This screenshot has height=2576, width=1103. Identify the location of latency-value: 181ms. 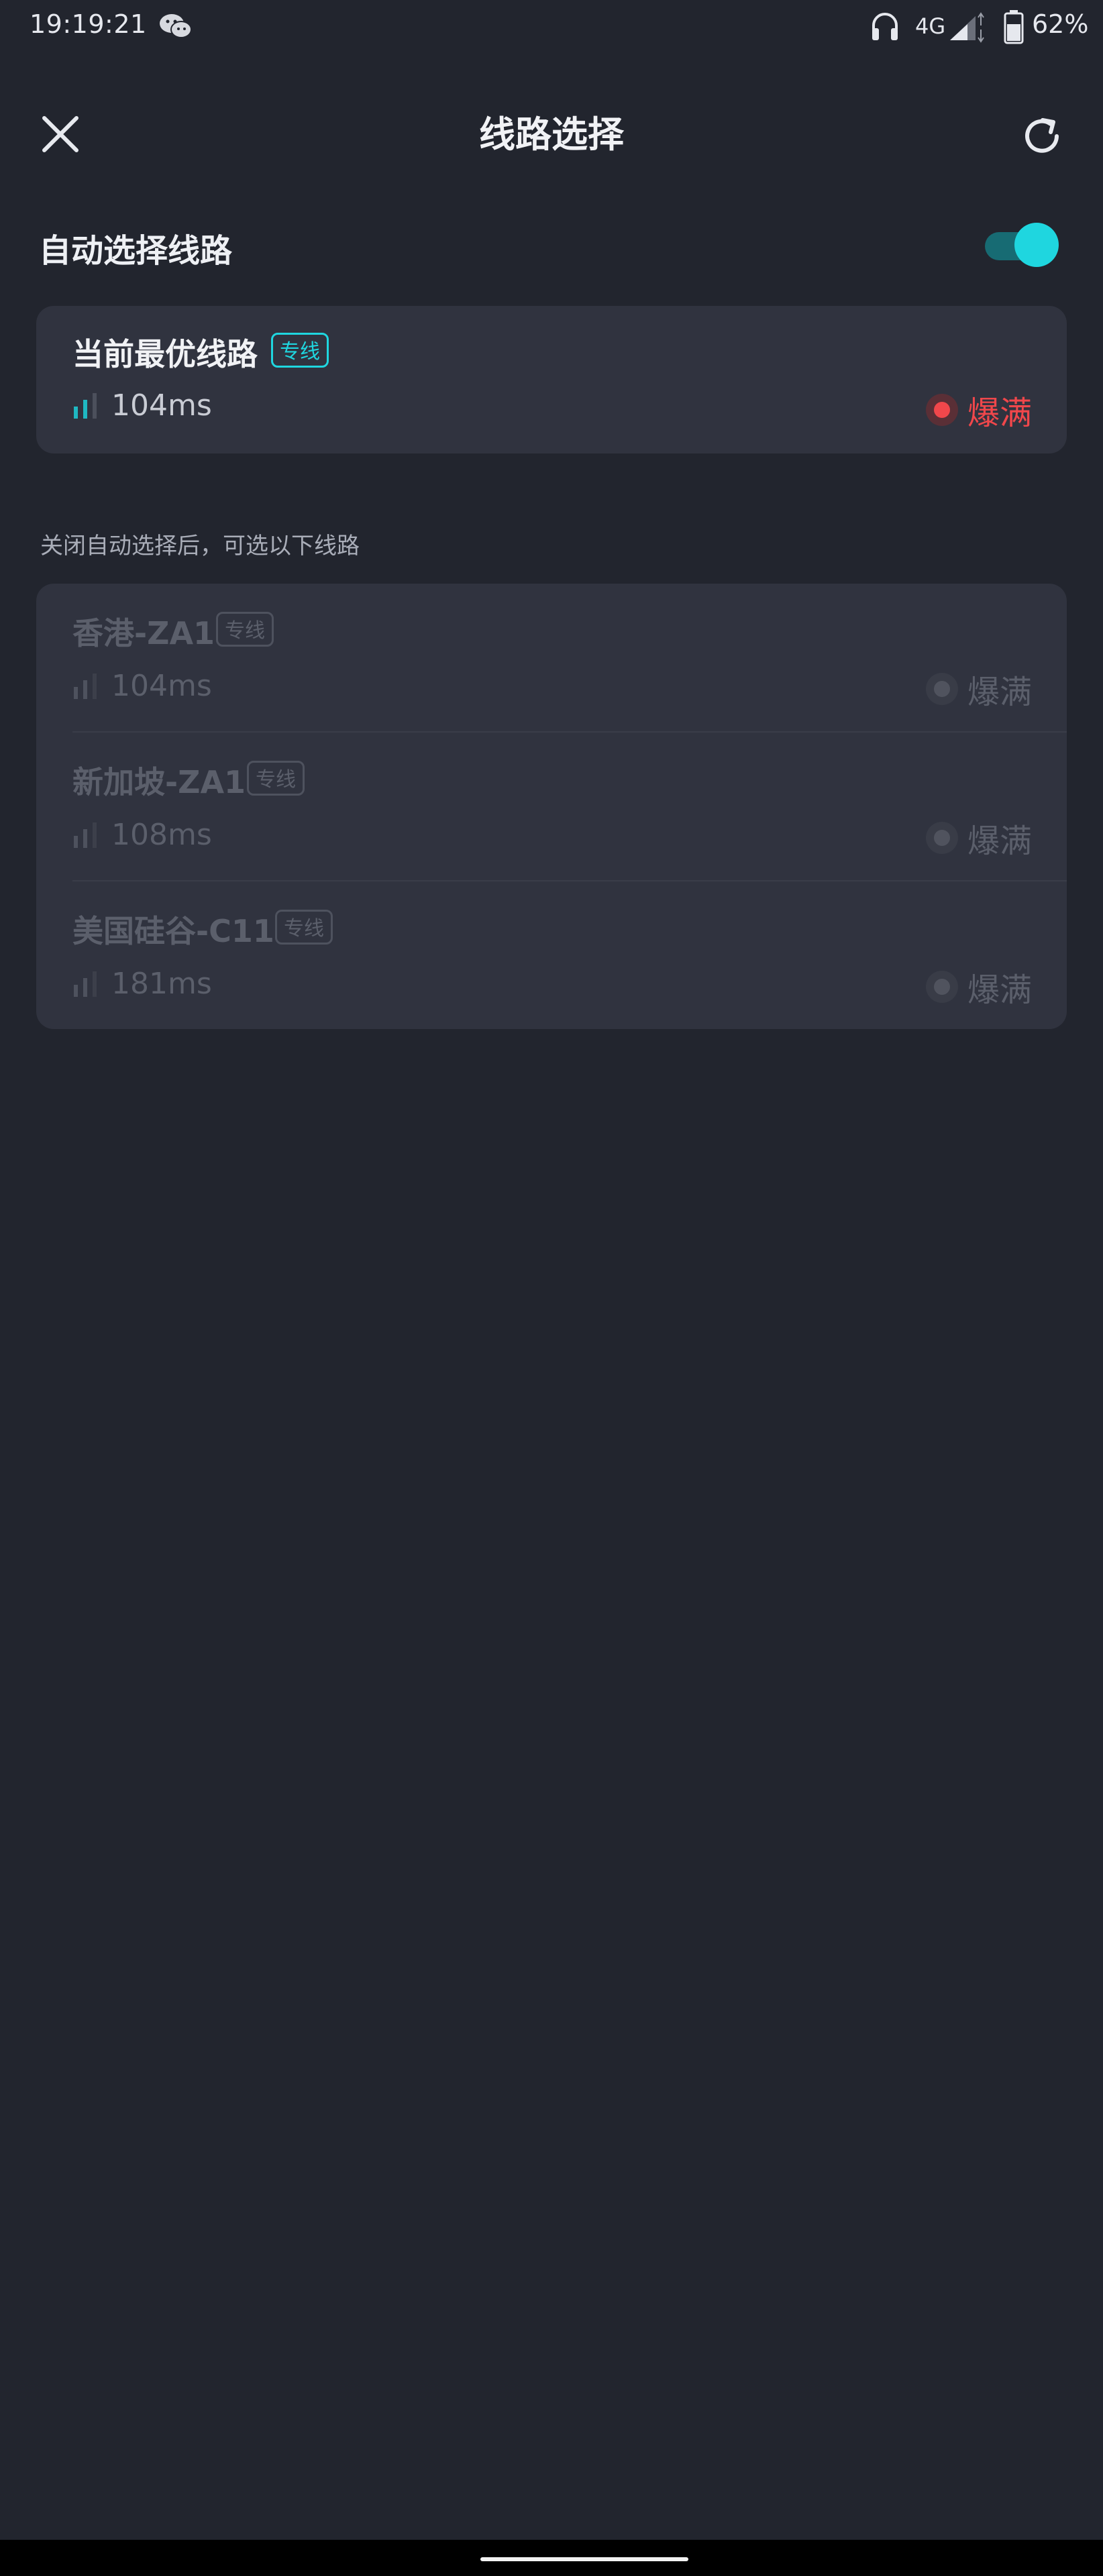
(161, 984).